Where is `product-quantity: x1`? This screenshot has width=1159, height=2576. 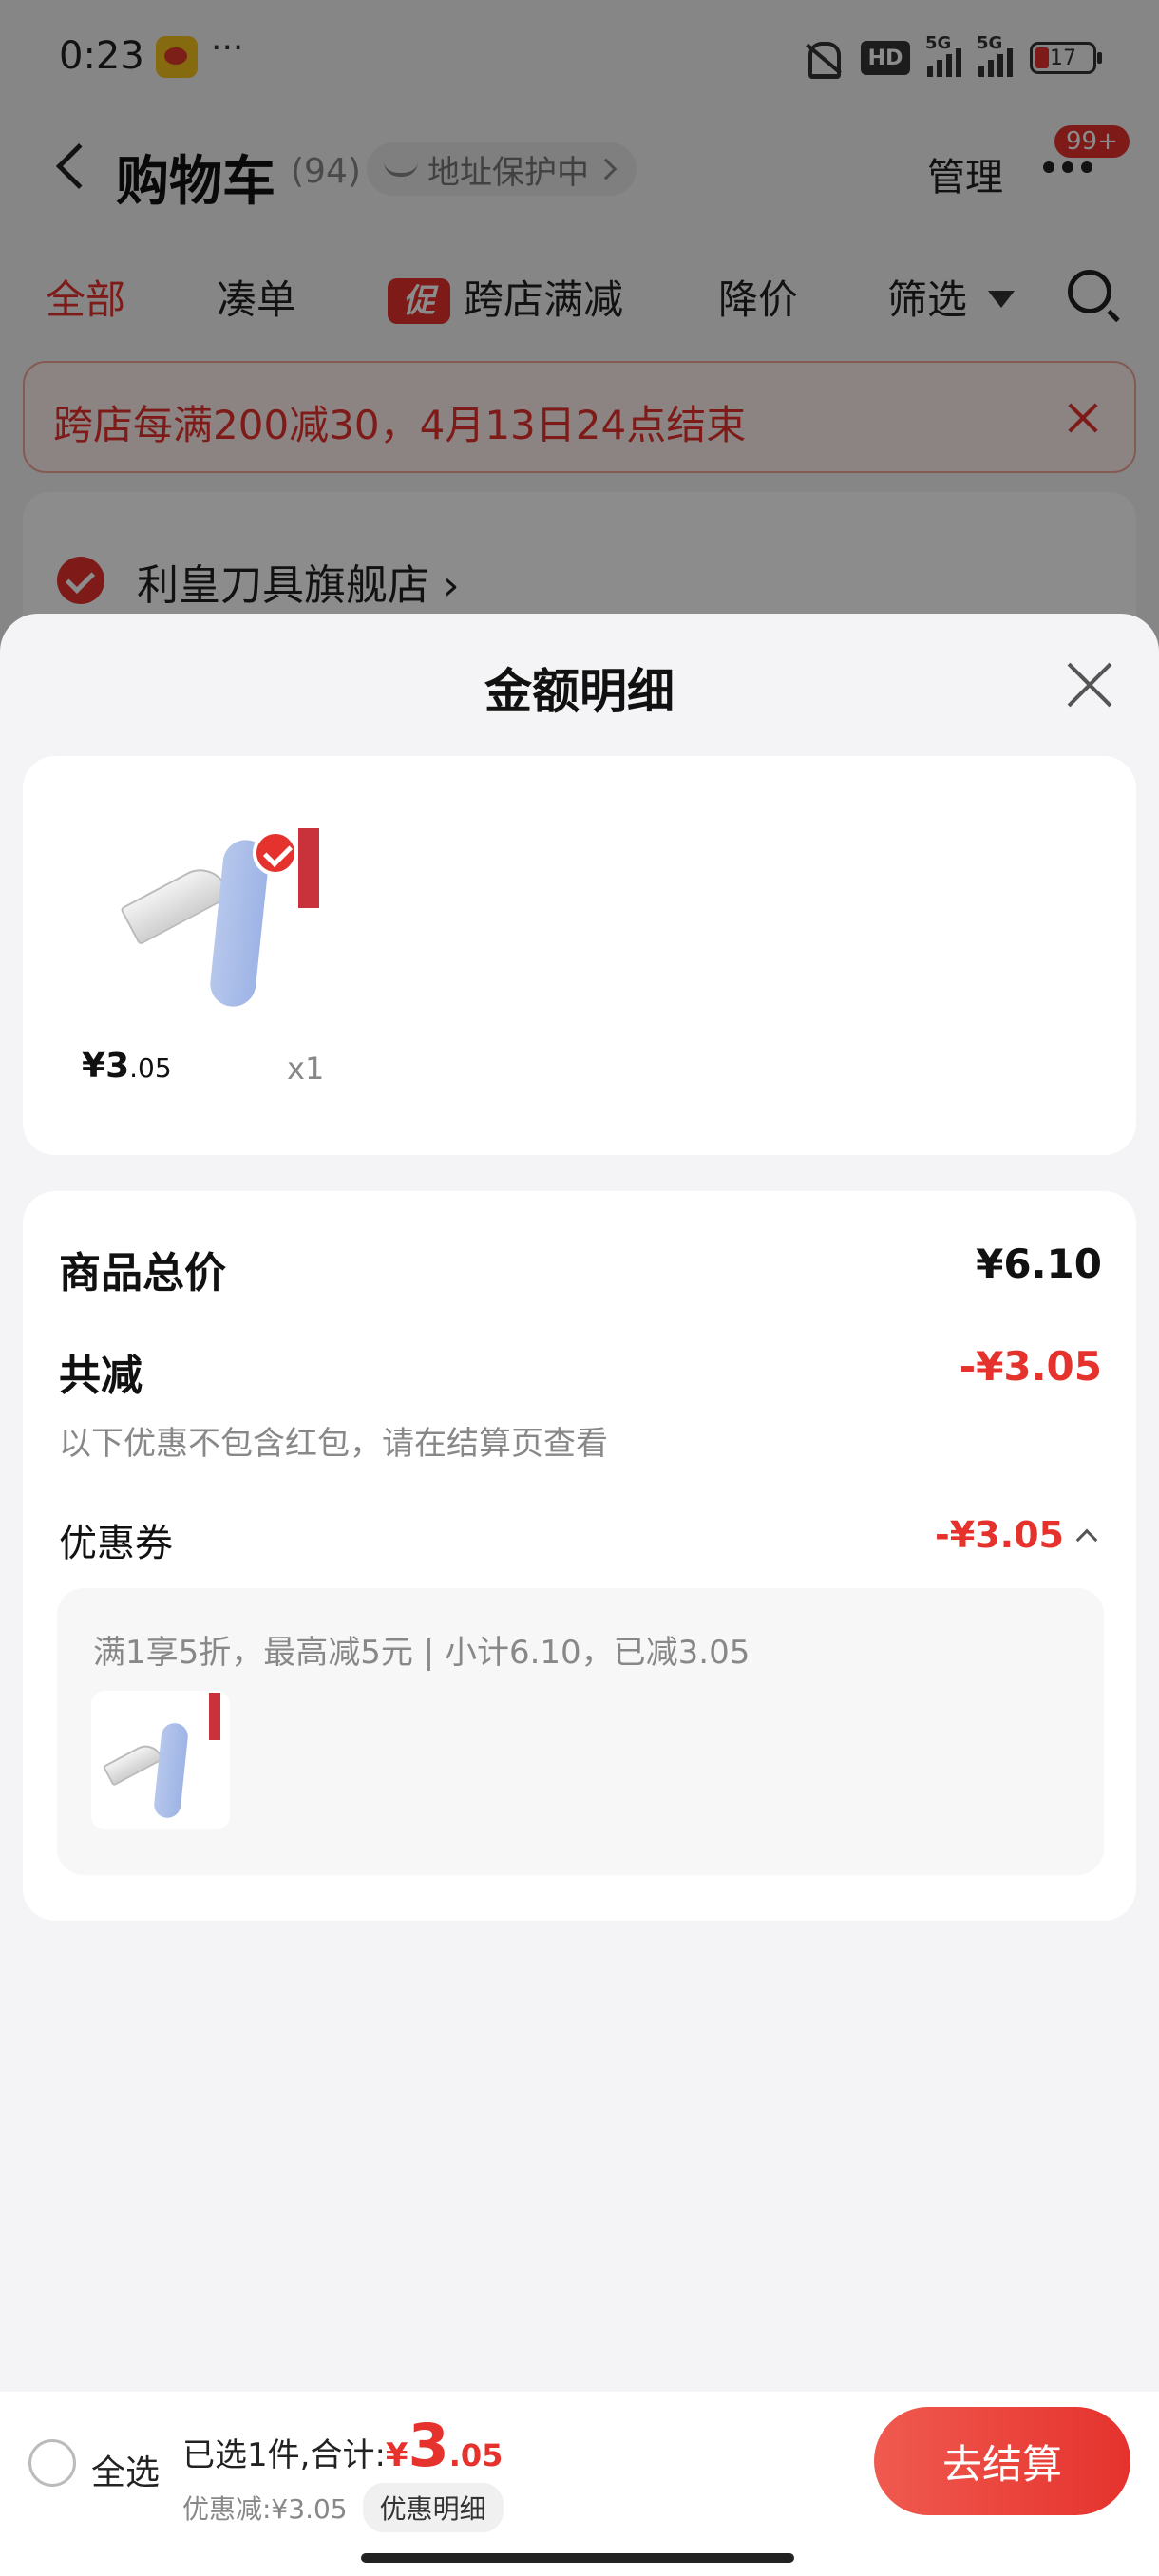
product-quantity: x1 is located at coordinates (306, 1069).